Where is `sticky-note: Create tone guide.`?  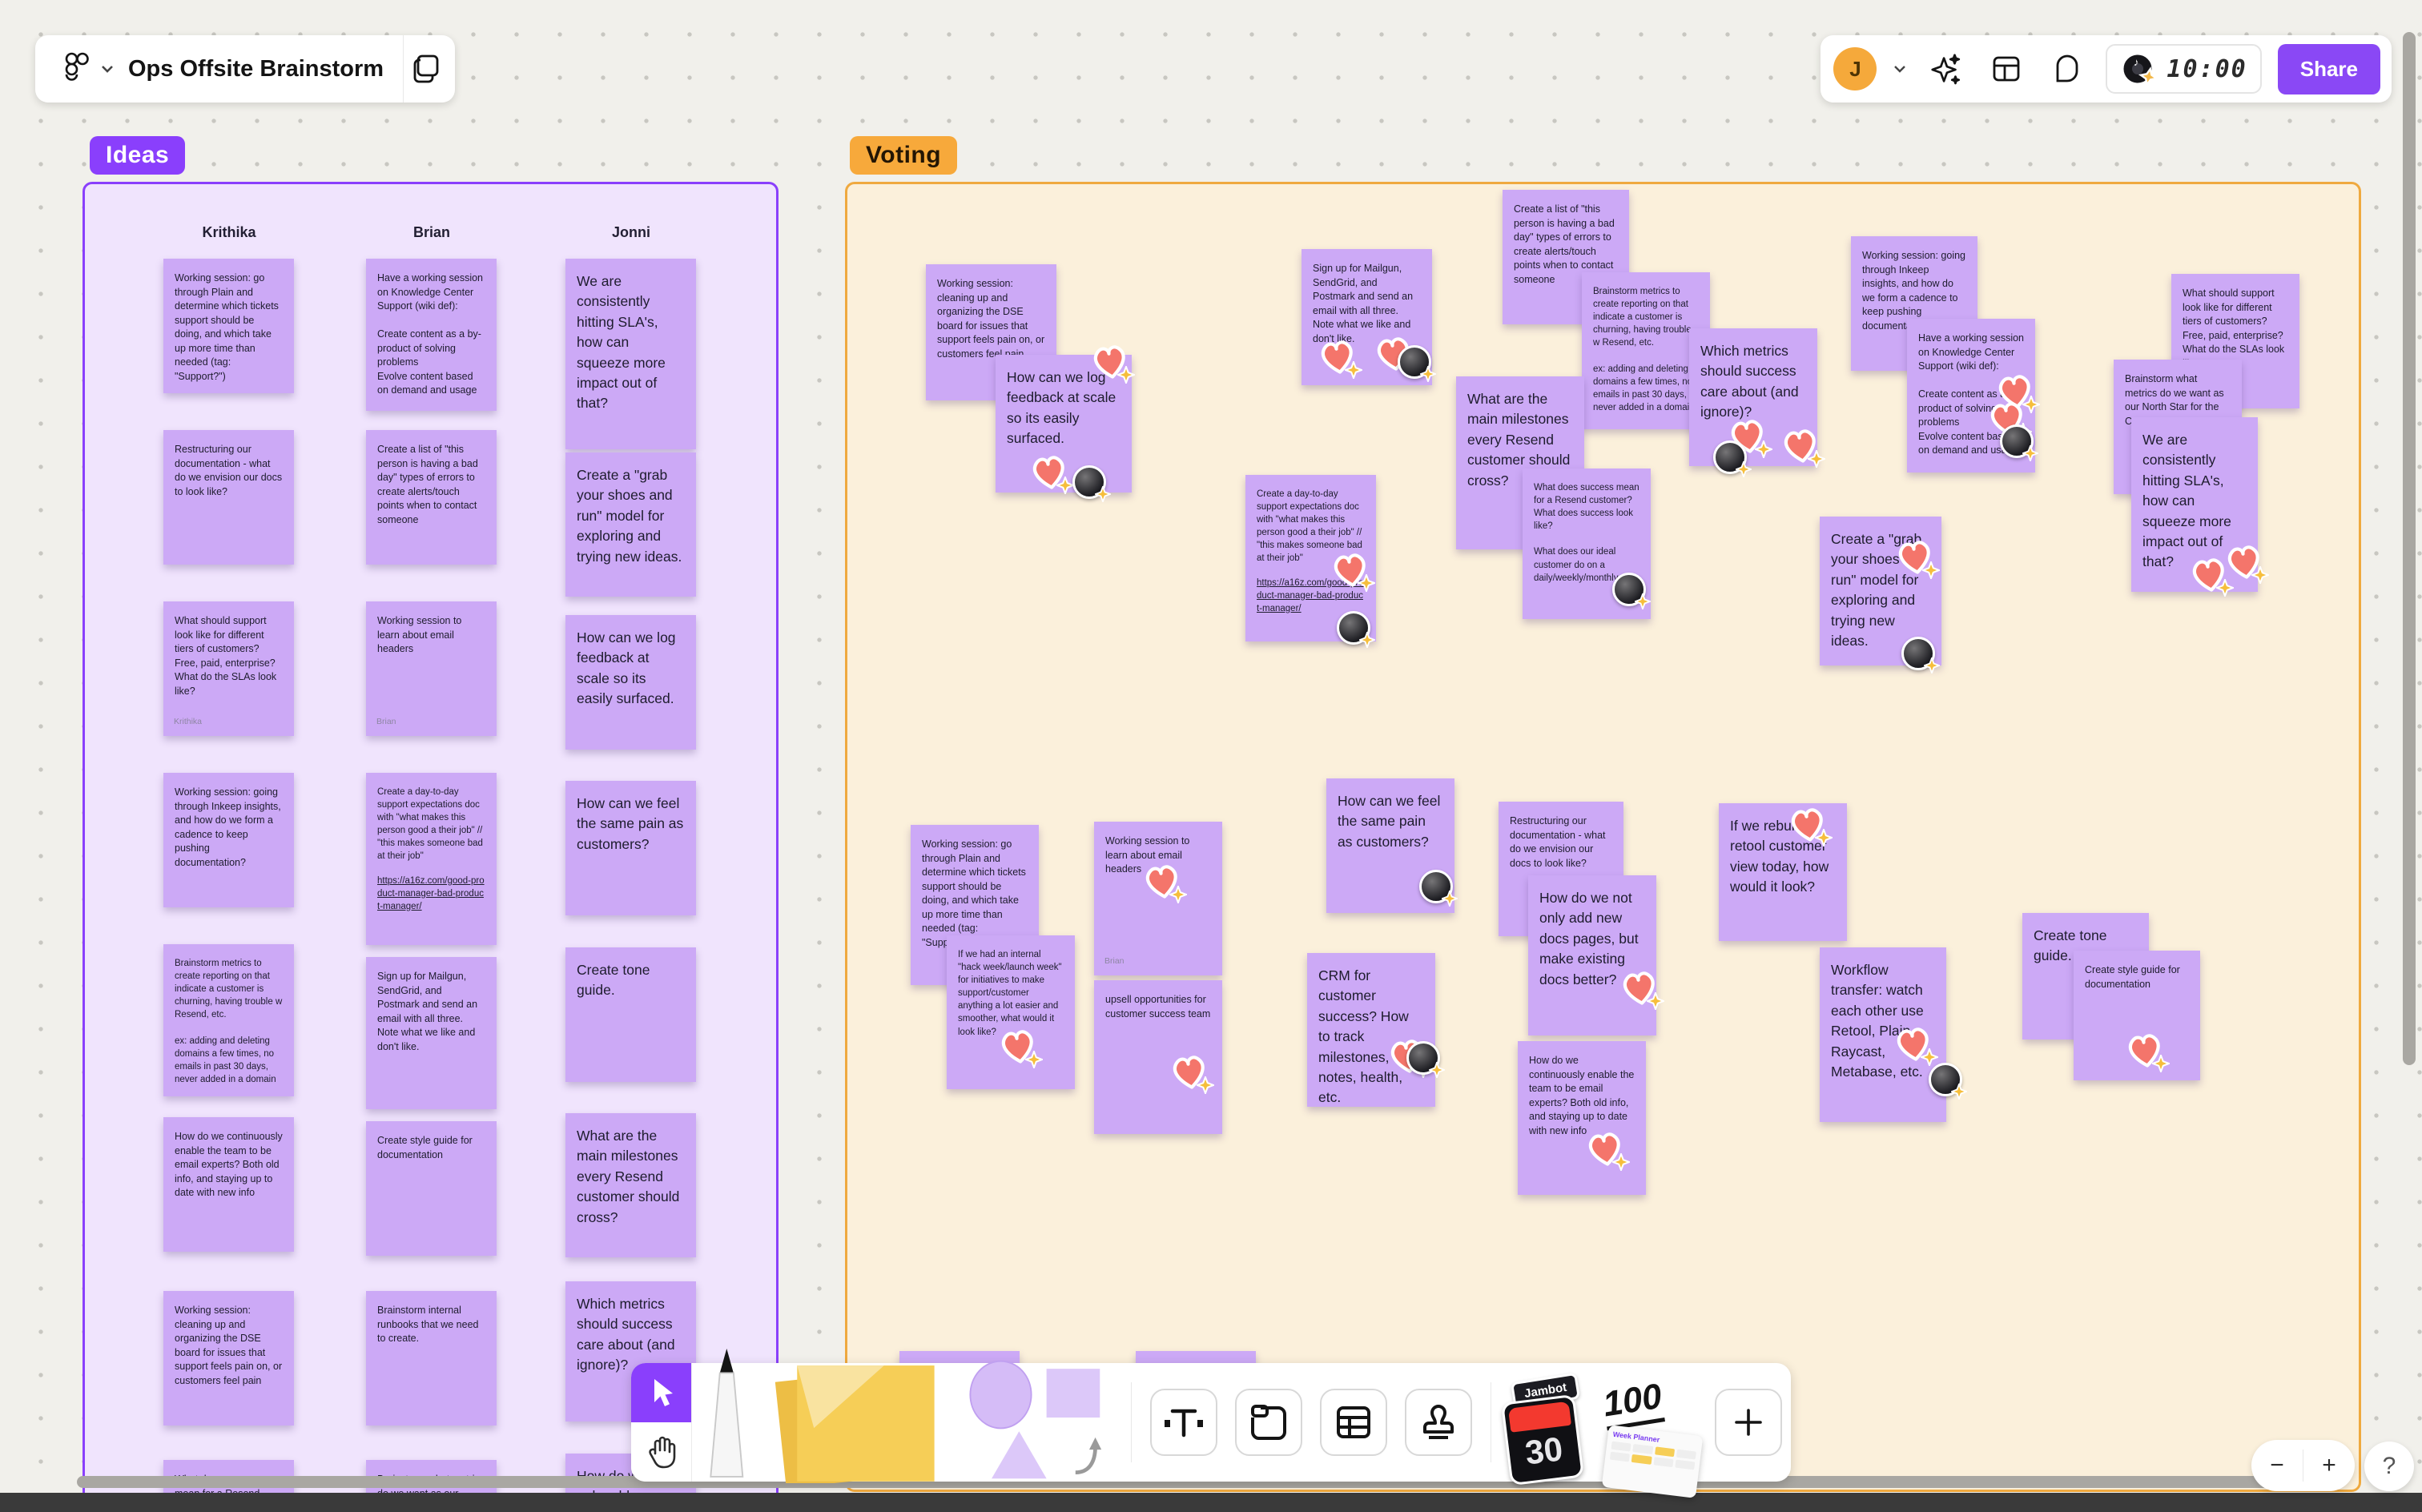
sticky-note: Create tone guide. is located at coordinates (630, 1014).